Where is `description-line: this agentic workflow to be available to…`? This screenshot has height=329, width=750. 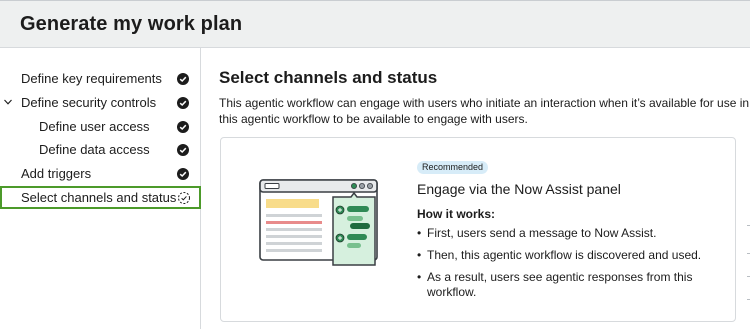 description-line: this agentic workflow to be available to… is located at coordinates (373, 119).